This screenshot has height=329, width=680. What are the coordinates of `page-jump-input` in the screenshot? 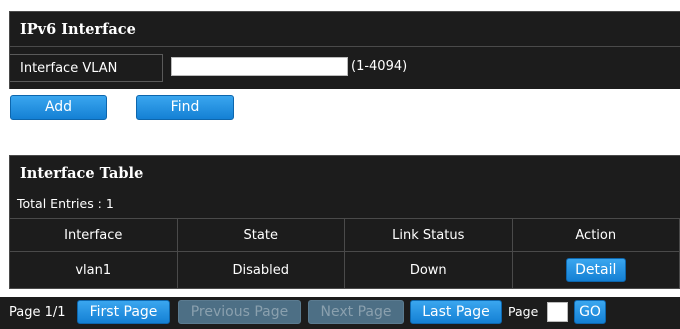 It's located at (557, 312).